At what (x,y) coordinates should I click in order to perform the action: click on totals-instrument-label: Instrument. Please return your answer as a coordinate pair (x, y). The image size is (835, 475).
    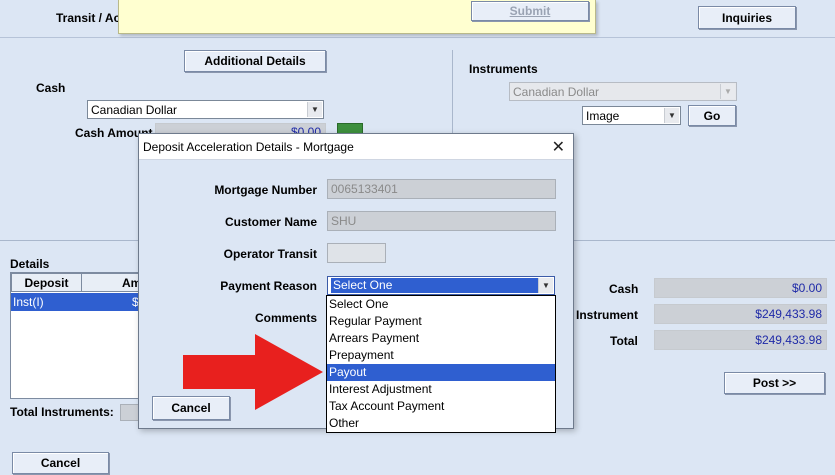
    Looking at the image, I should click on (607, 315).